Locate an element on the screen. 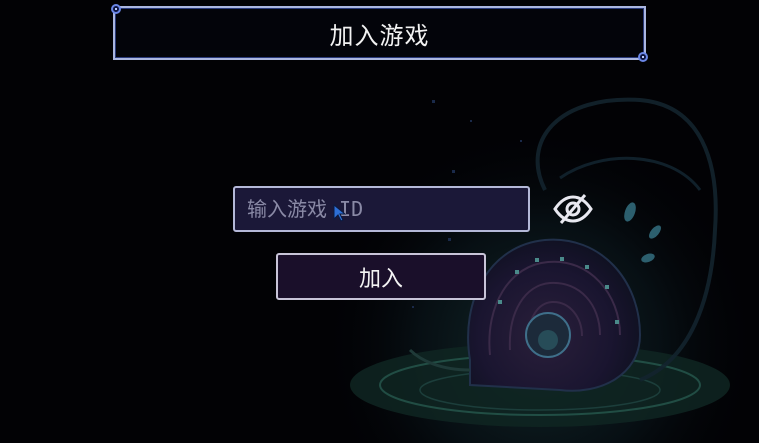 This screenshot has height=443, width=759. join-button-label: 加入 is located at coordinates (380, 279).